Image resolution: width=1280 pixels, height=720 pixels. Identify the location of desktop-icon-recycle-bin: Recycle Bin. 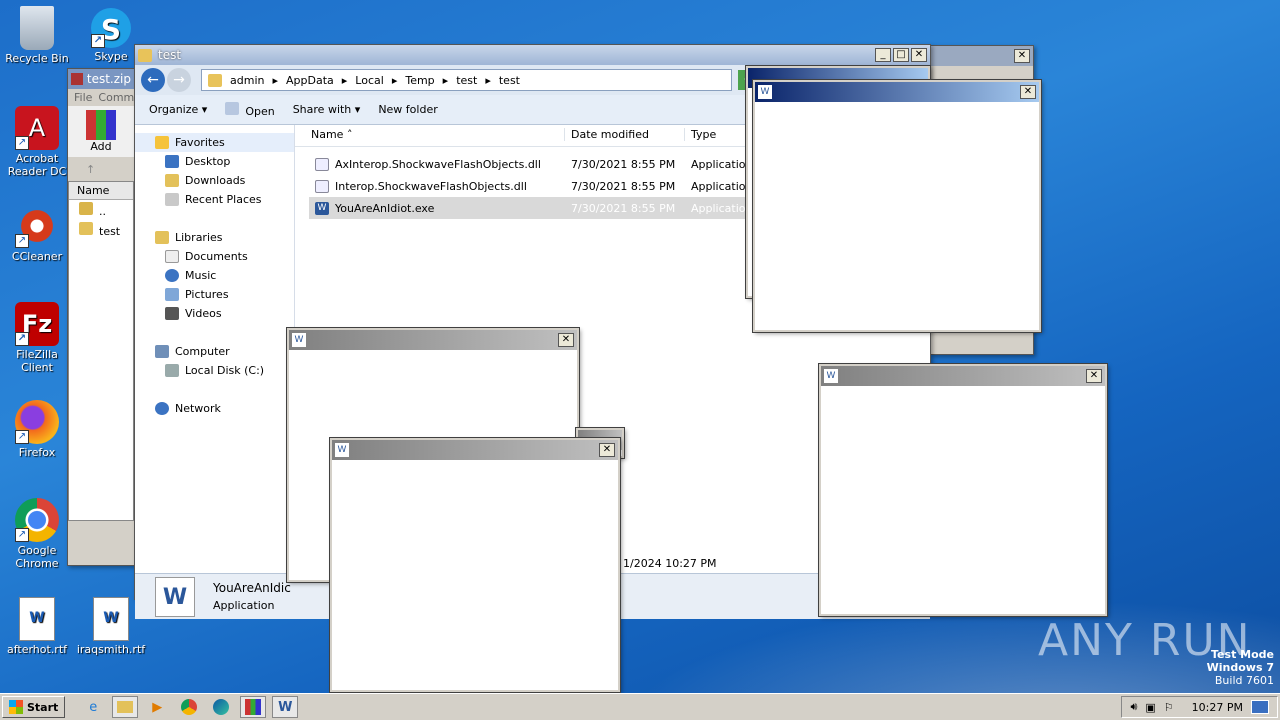
(37, 35).